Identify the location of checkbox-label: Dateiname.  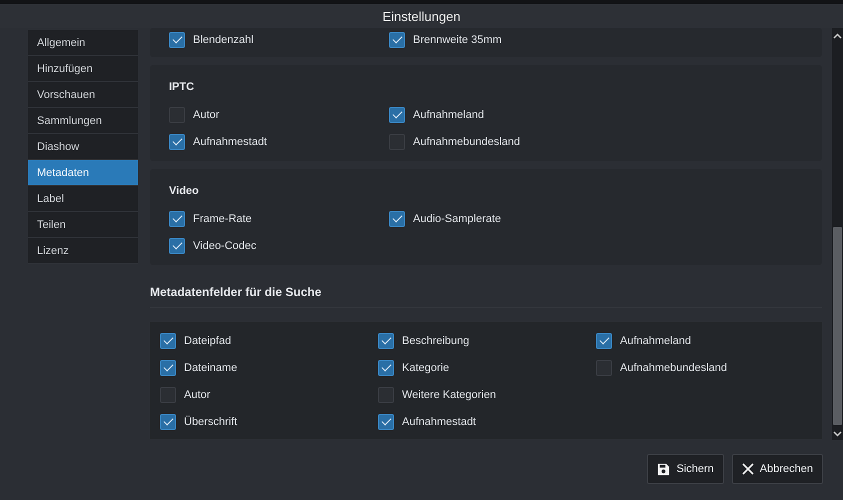
(211, 368).